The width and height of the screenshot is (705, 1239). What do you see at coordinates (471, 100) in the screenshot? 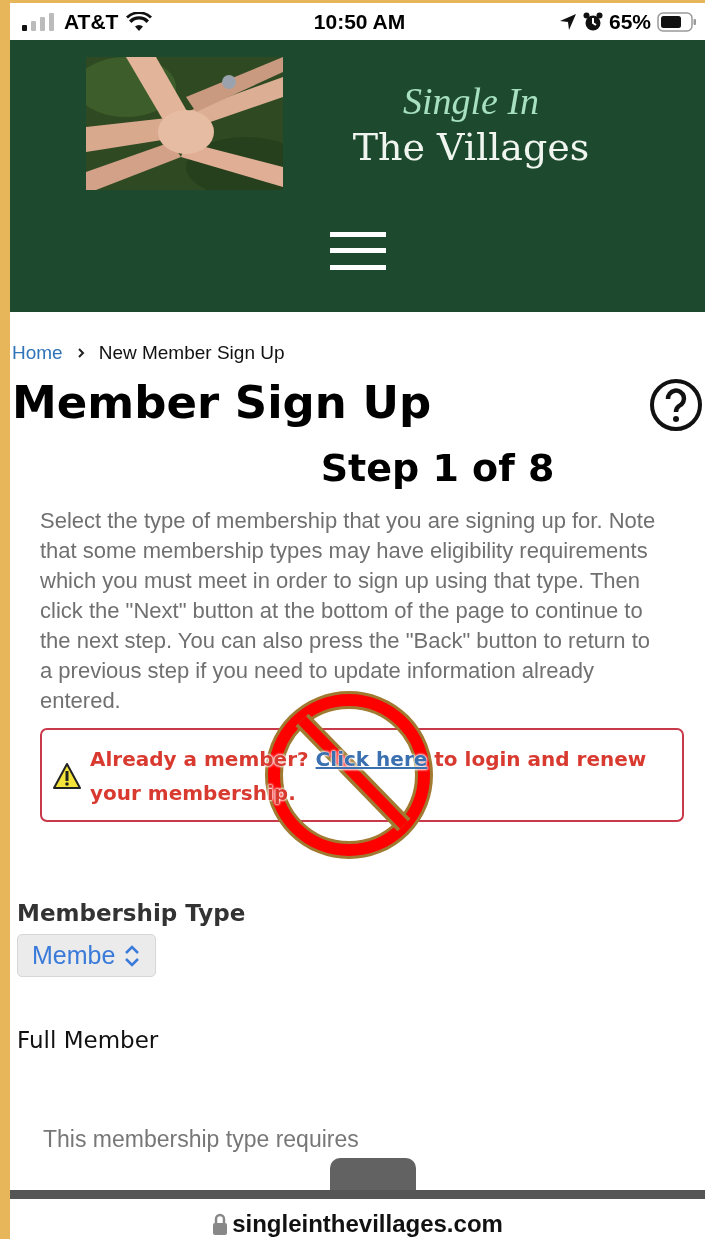
I see `logo-text: Single In` at bounding box center [471, 100].